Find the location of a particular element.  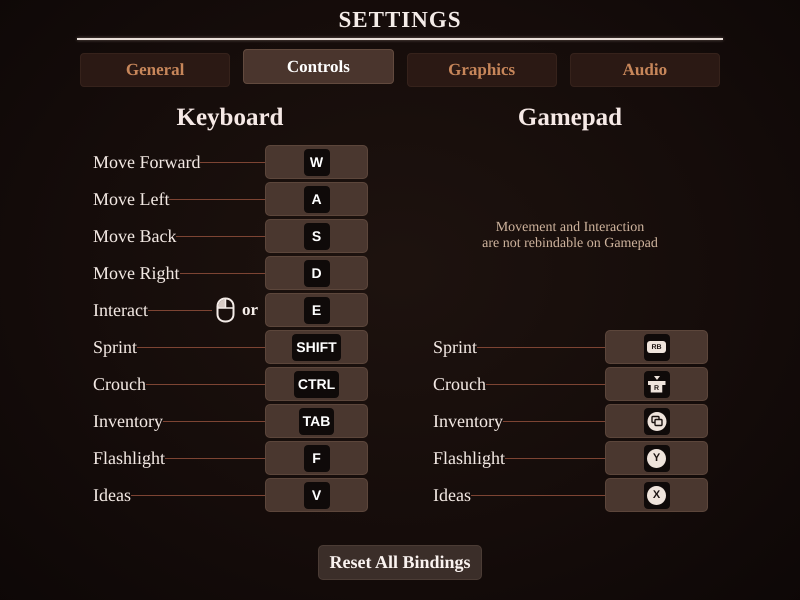

key-cap: F is located at coordinates (317, 458).